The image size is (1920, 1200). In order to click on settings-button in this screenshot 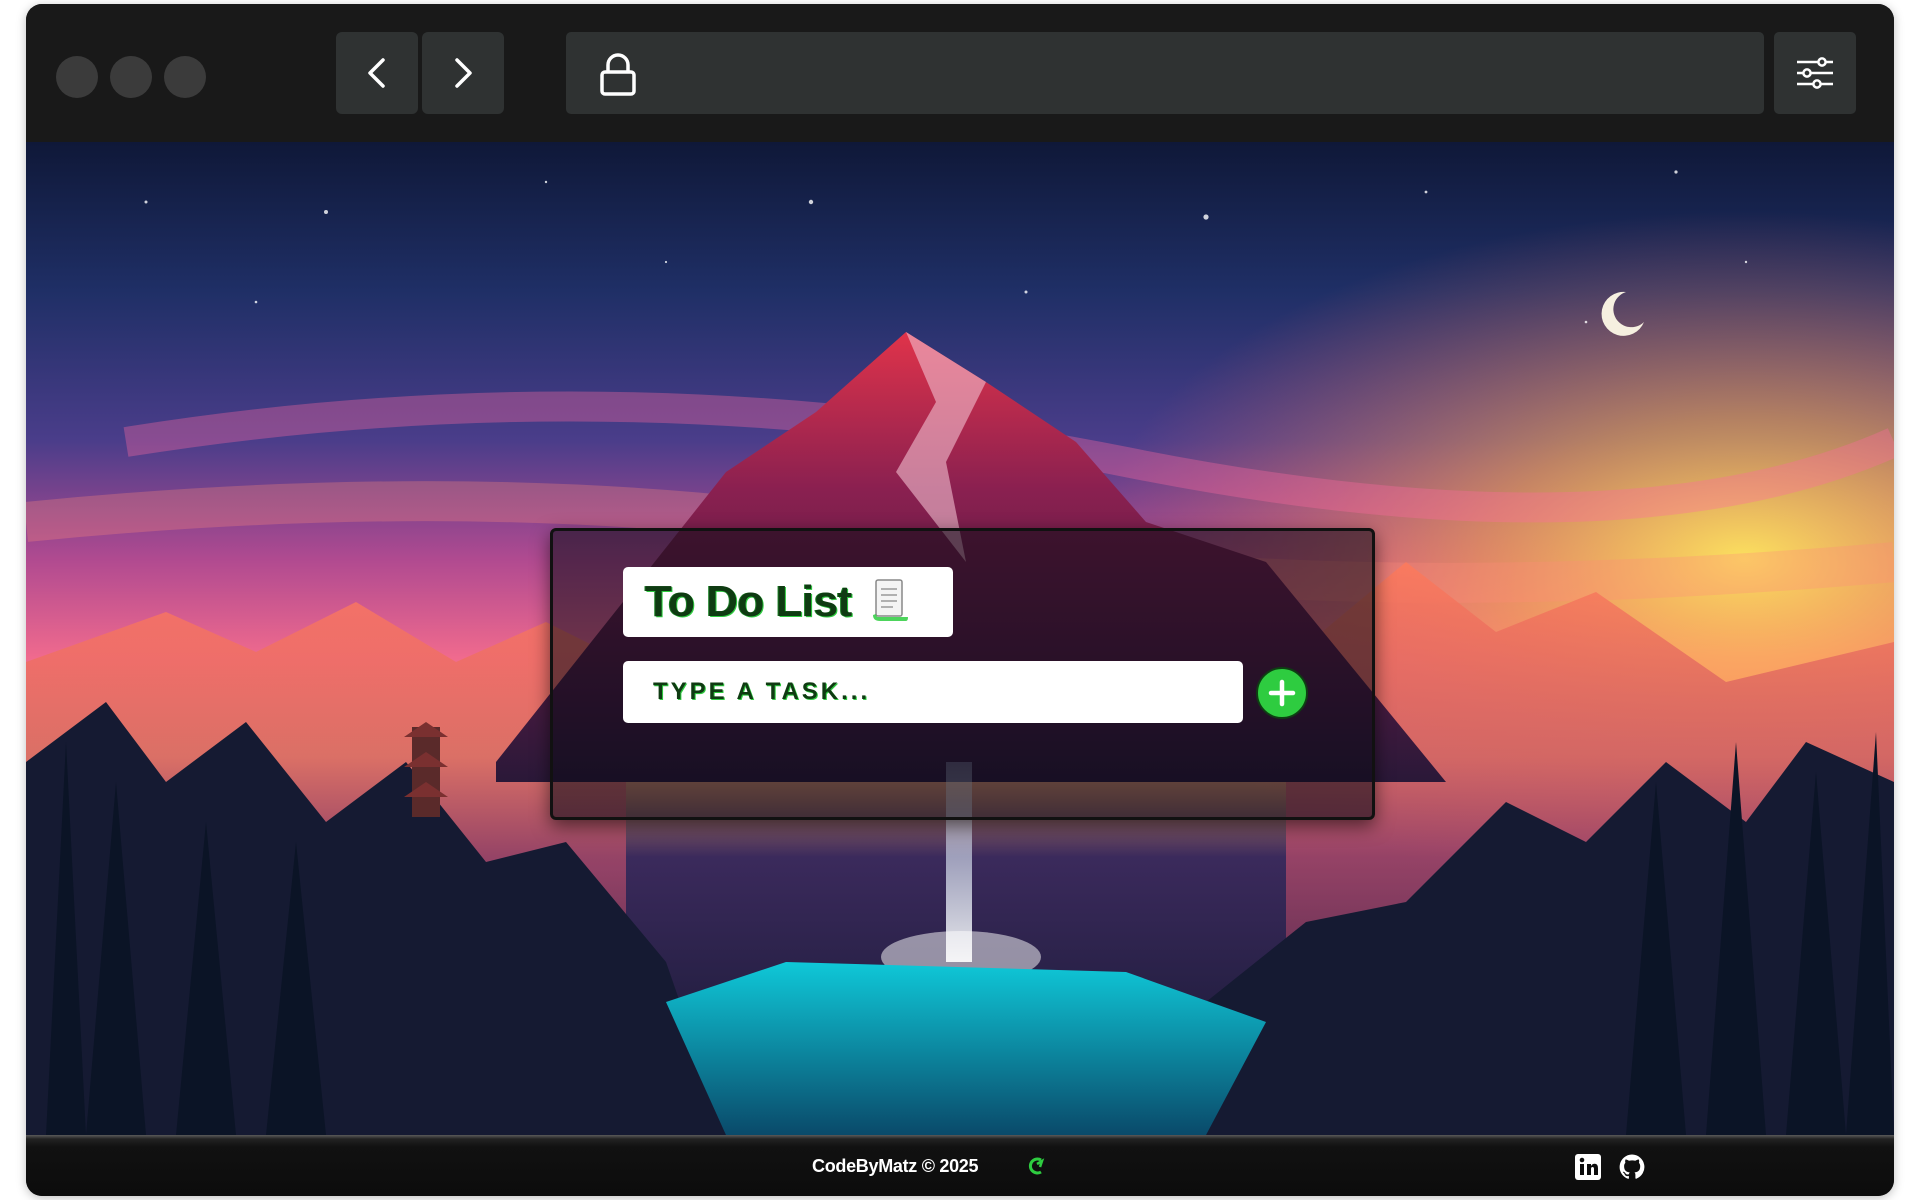, I will do `click(1815, 73)`.